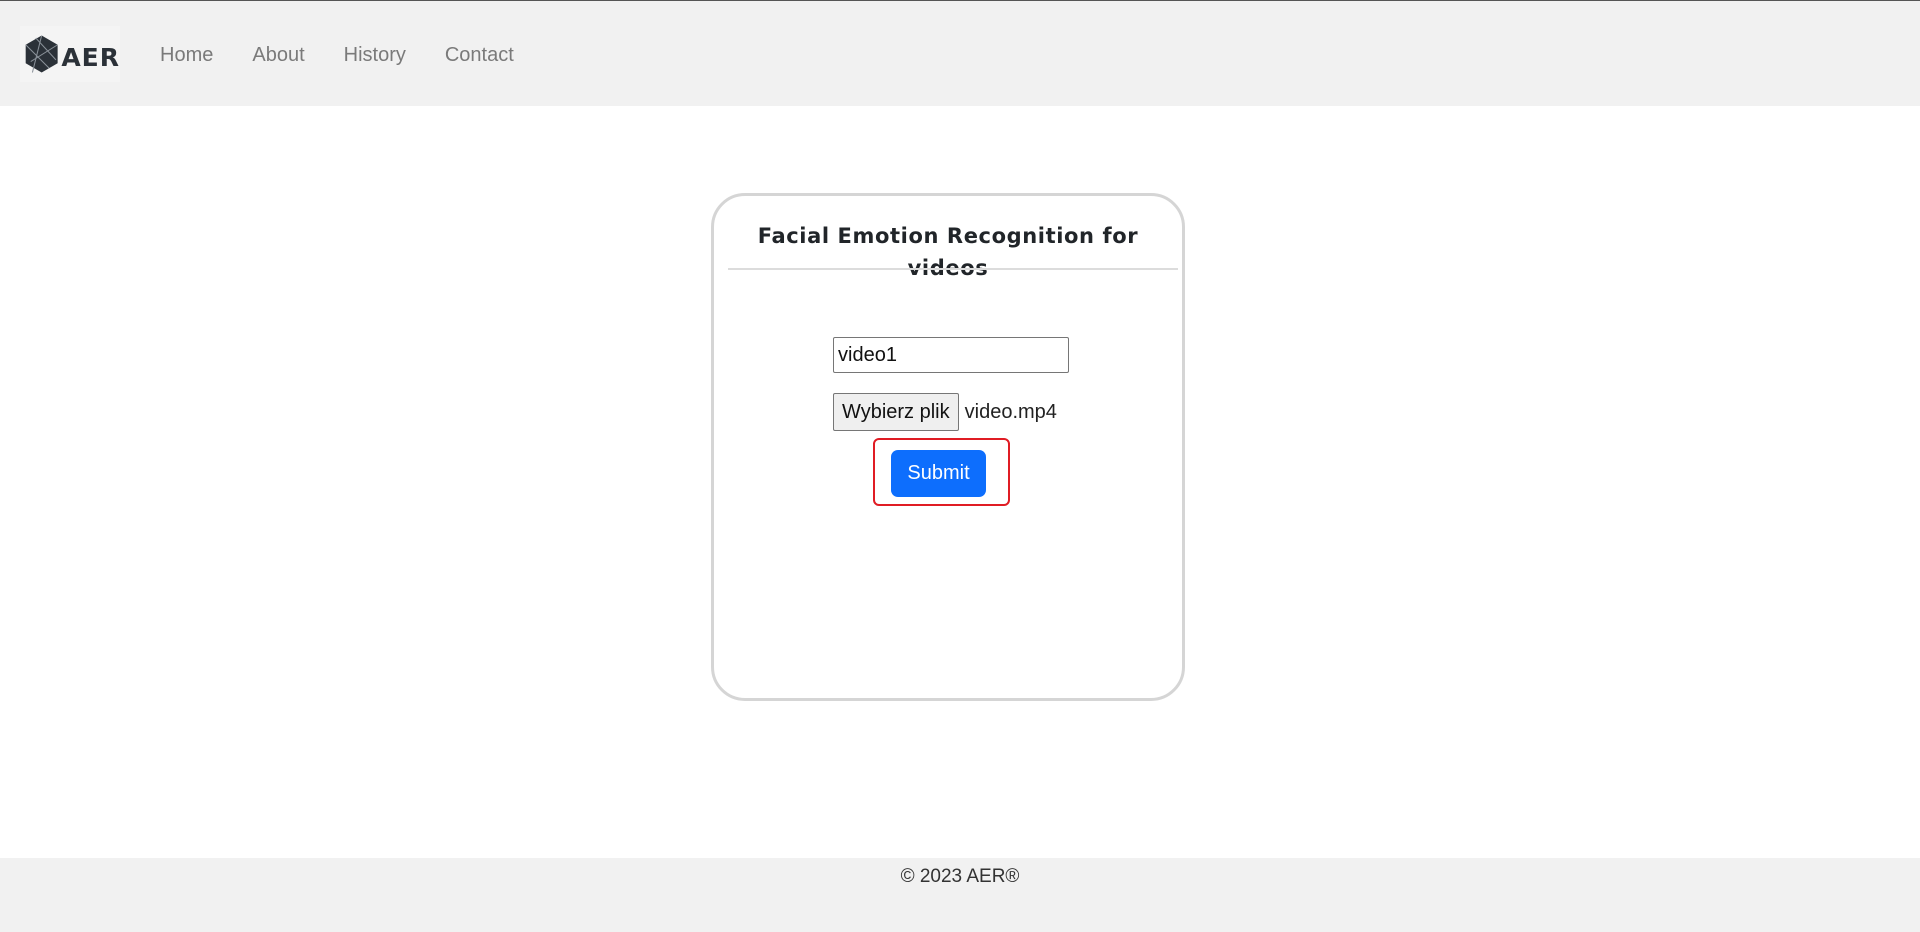 The height and width of the screenshot is (932, 1920). Describe the element at coordinates (938, 473) in the screenshot. I see `submit-button: Submit` at that location.